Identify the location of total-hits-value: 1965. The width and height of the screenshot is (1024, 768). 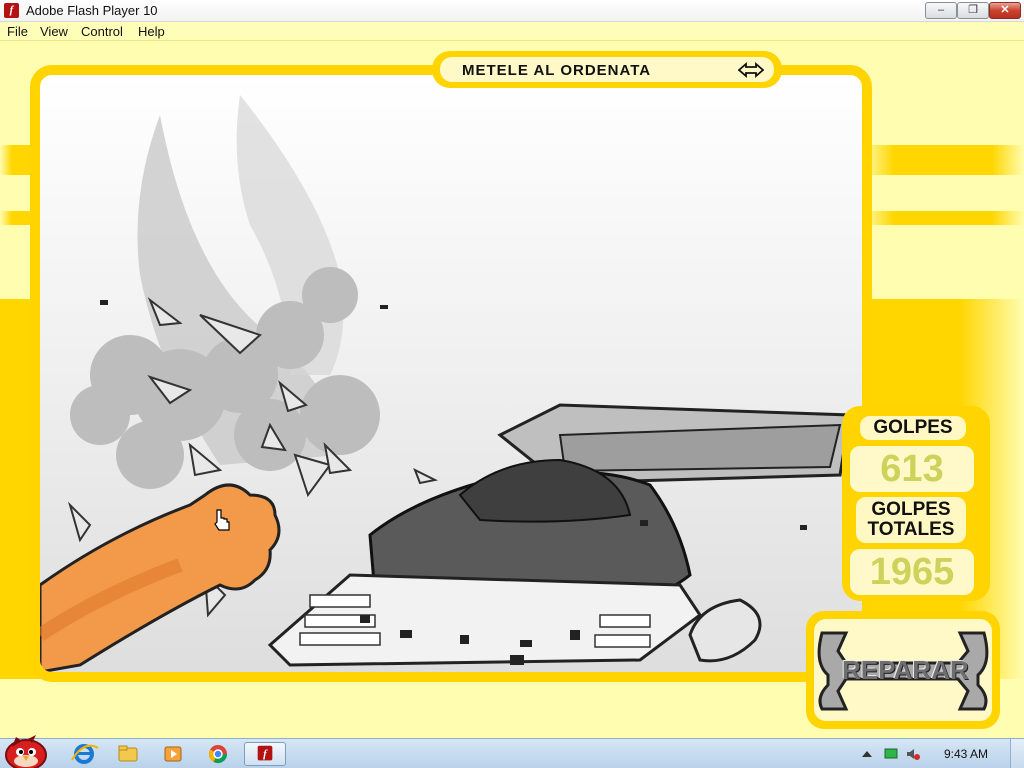
(912, 572).